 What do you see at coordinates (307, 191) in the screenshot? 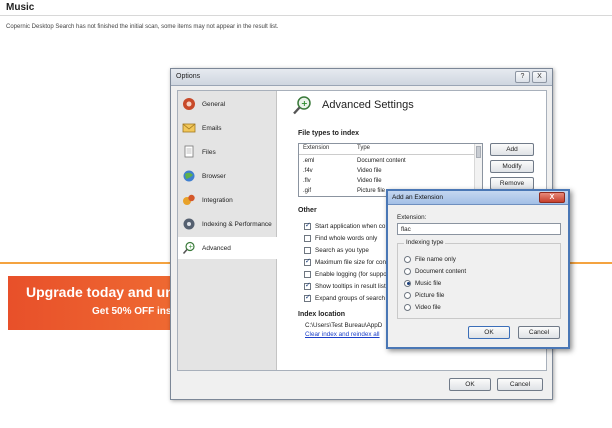
I see `ext-cell: .gif` at bounding box center [307, 191].